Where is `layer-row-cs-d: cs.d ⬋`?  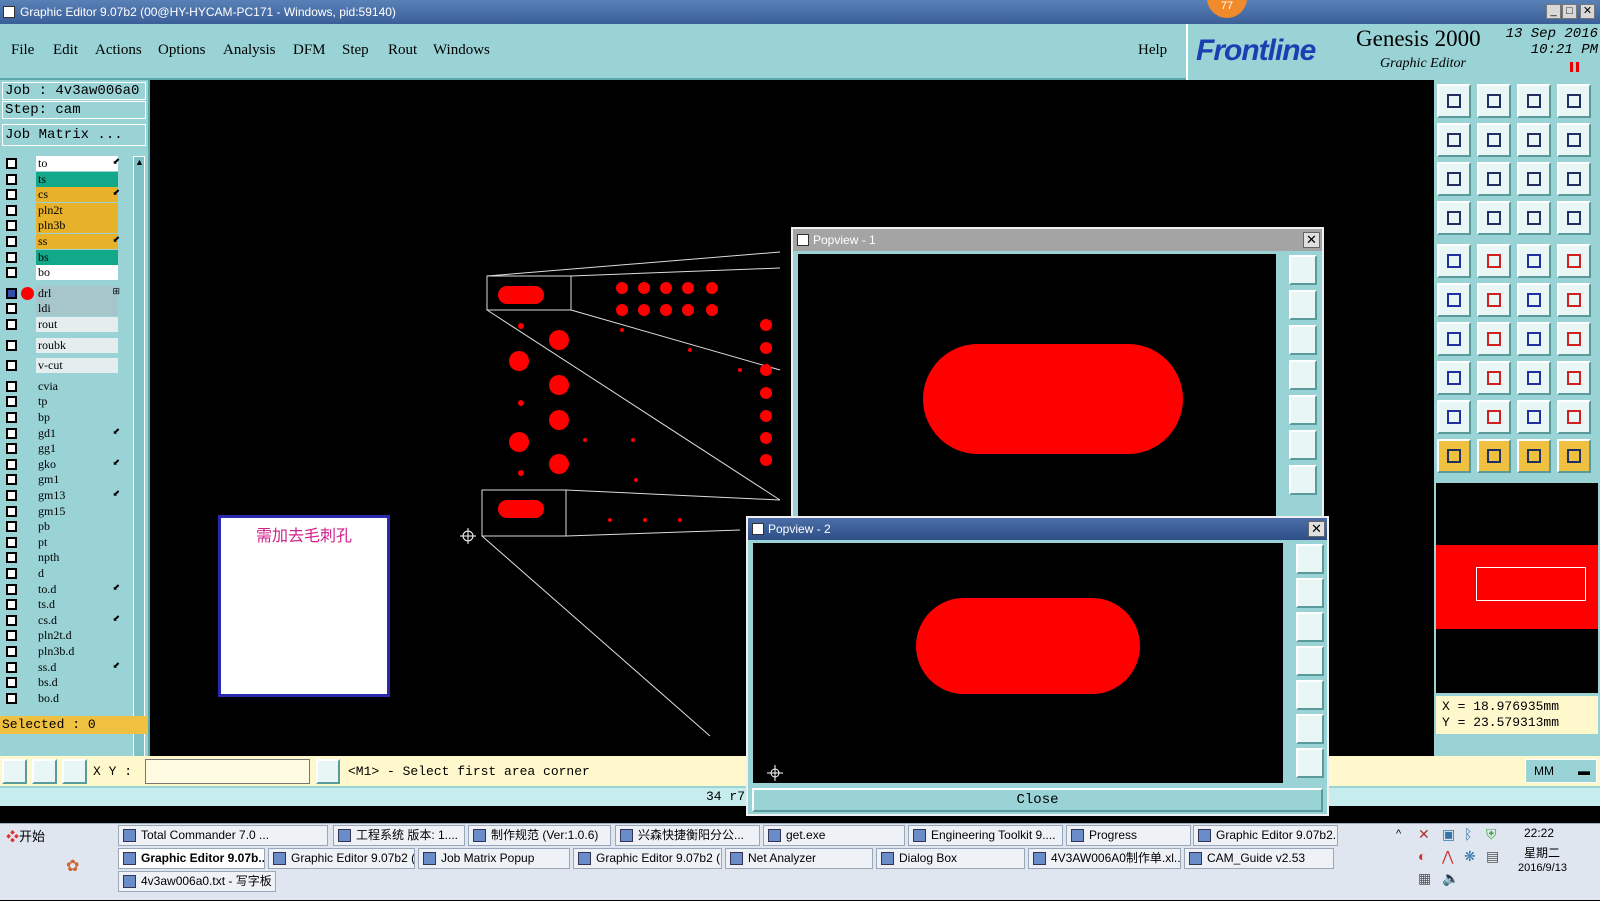
layer-row-cs-d: cs.d ⬋ is located at coordinates (61, 620).